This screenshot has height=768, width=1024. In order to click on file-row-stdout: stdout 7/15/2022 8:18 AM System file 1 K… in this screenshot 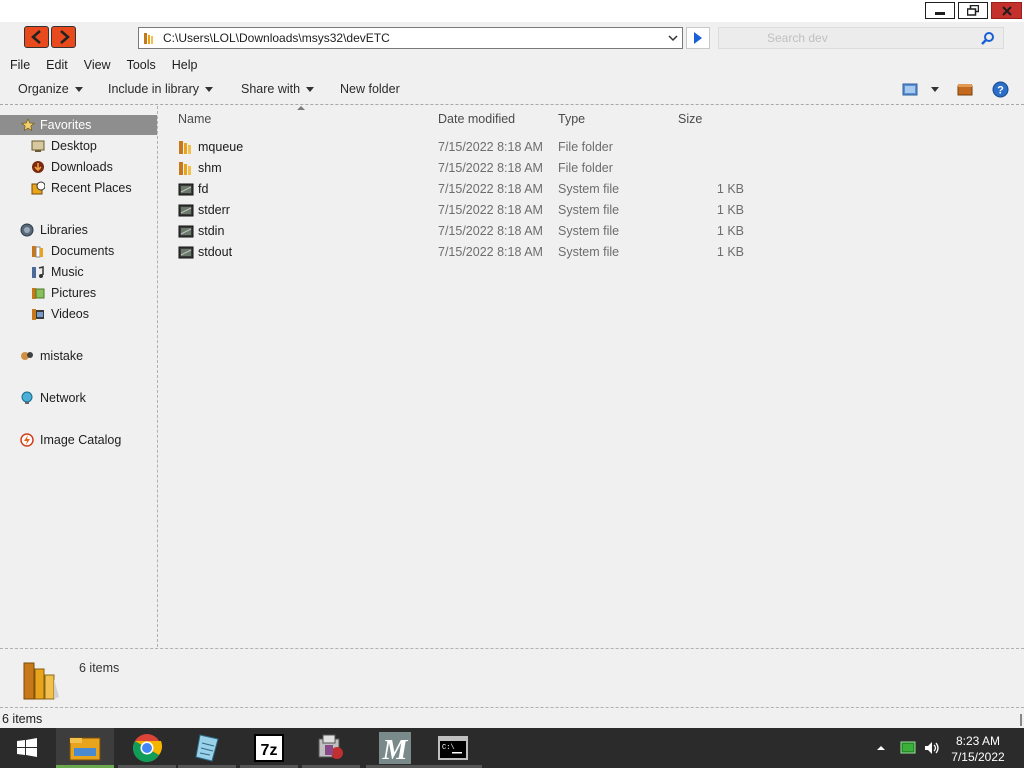, I will do `click(486, 252)`.